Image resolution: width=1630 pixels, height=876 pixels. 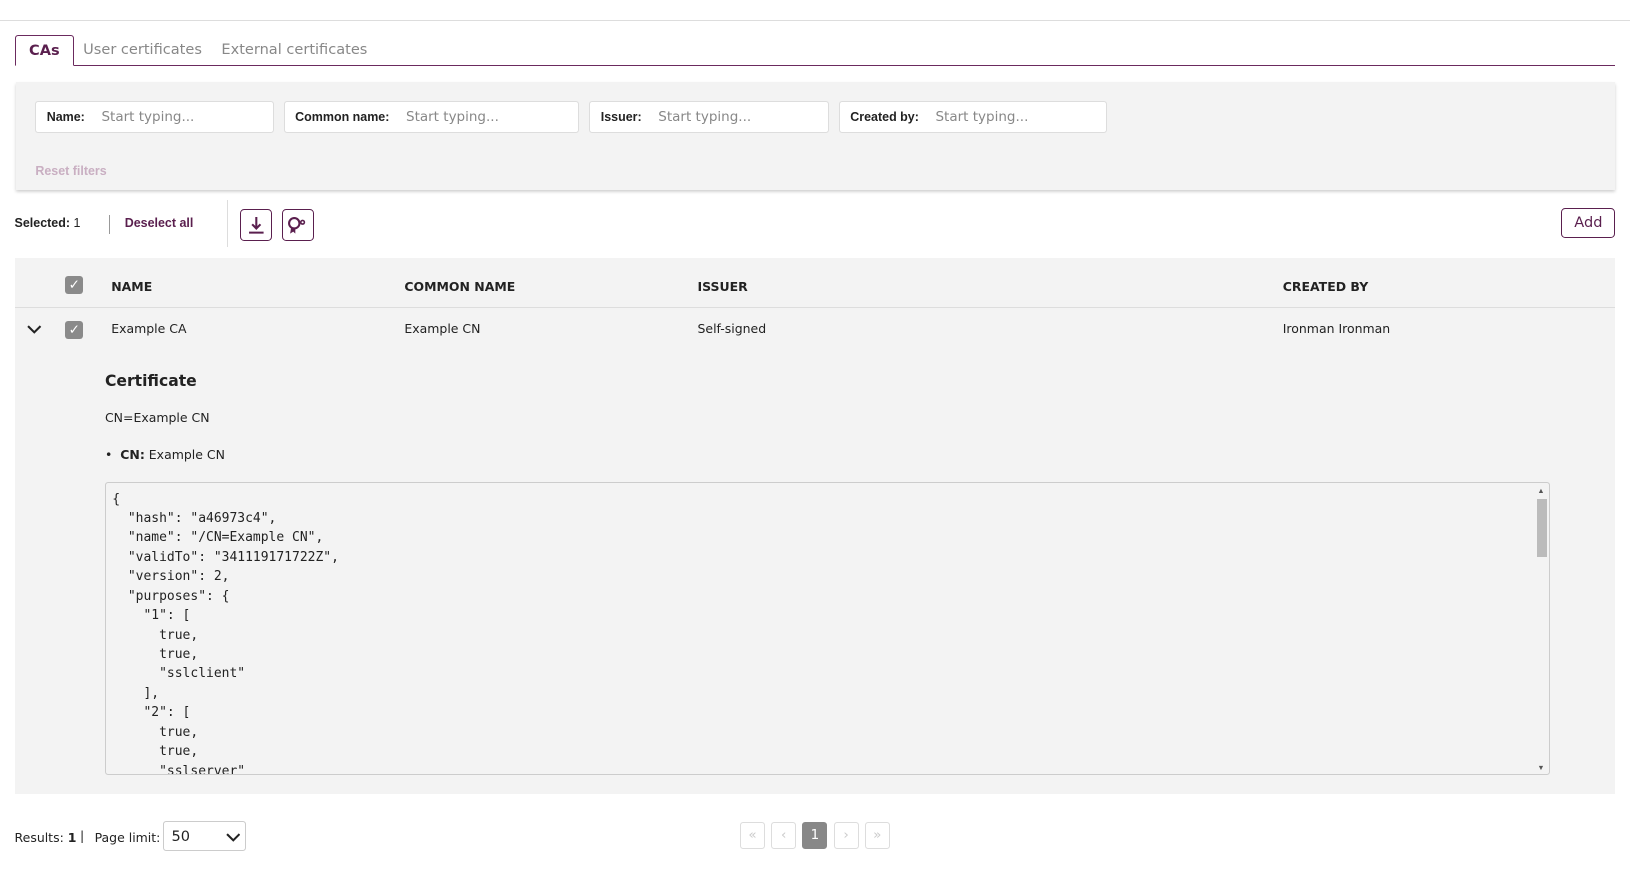 I want to click on created-by-filter-input, so click(x=1013, y=116).